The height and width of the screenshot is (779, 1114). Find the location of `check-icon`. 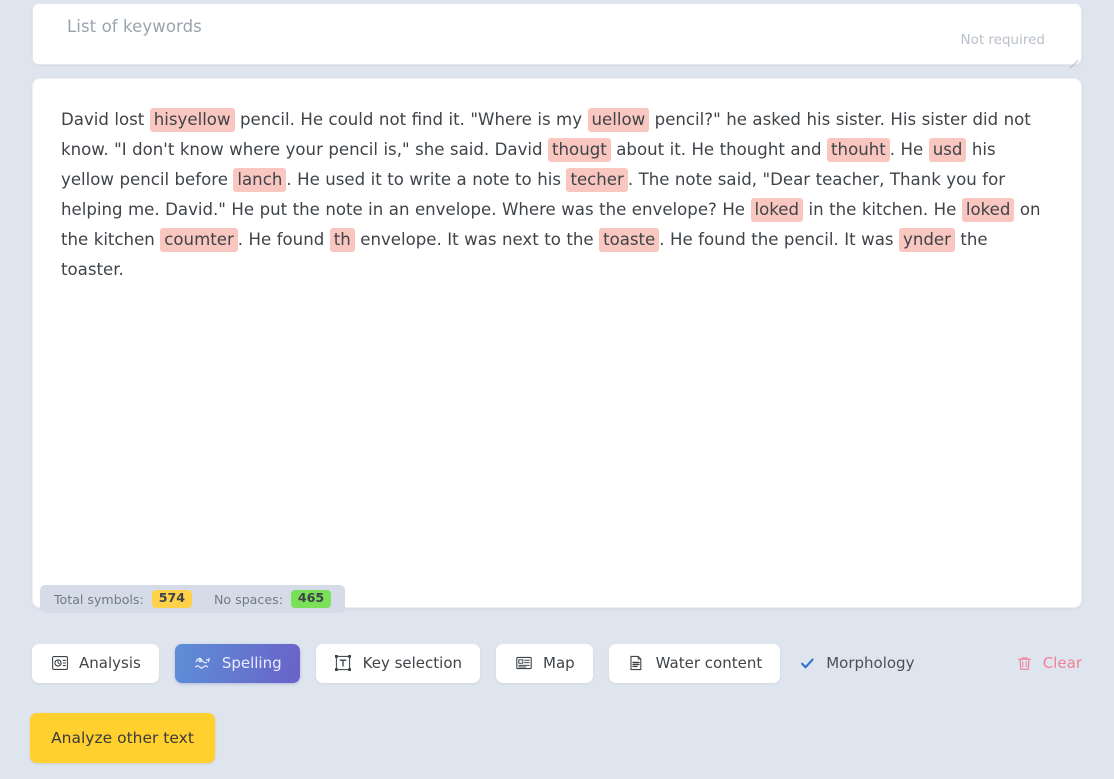

check-icon is located at coordinates (807, 663).